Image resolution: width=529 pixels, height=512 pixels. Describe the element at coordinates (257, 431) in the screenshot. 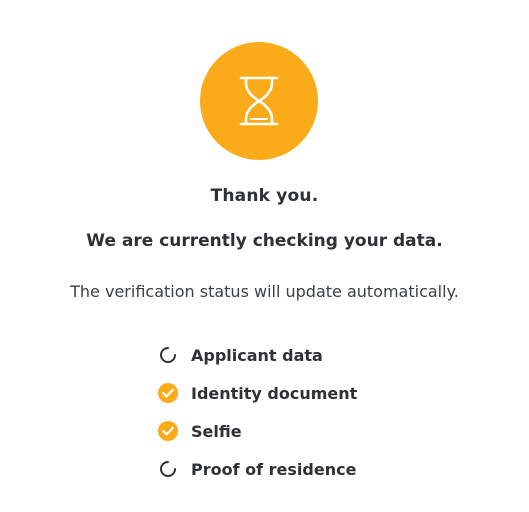

I see `step-selfie: Selfie` at that location.